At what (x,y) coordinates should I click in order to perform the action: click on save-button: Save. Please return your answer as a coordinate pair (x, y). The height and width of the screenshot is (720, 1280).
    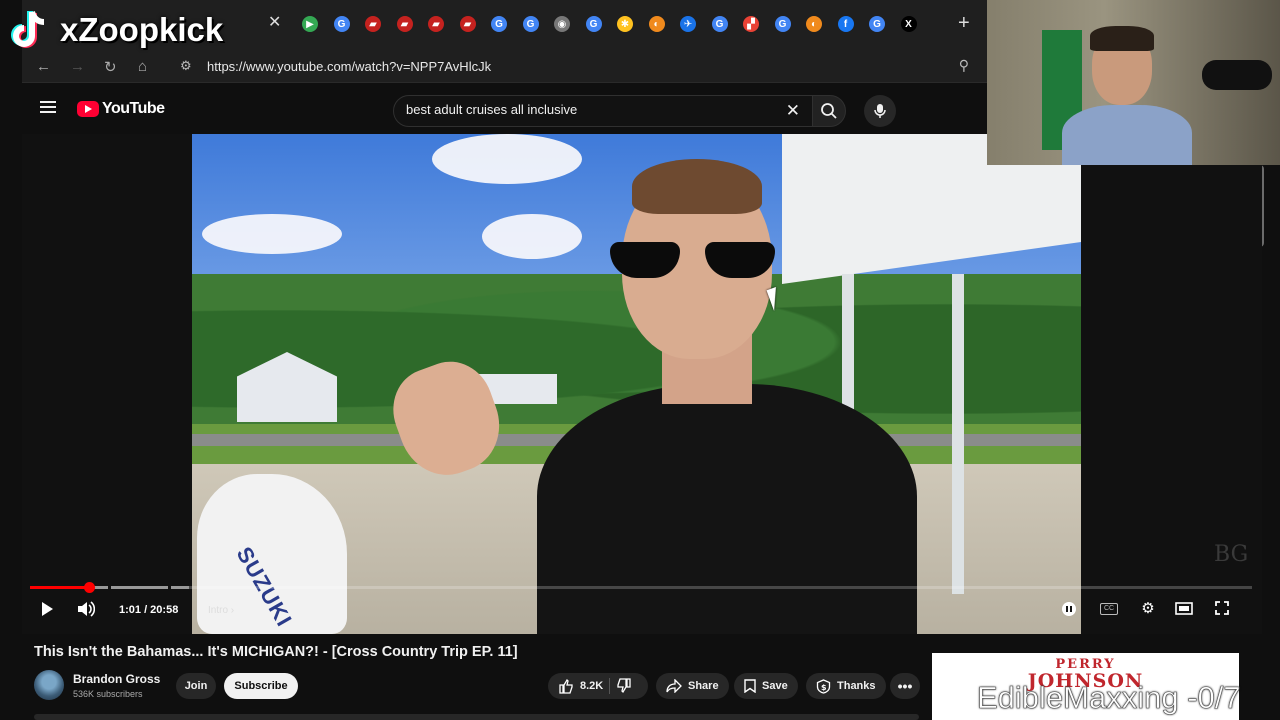
    Looking at the image, I should click on (766, 686).